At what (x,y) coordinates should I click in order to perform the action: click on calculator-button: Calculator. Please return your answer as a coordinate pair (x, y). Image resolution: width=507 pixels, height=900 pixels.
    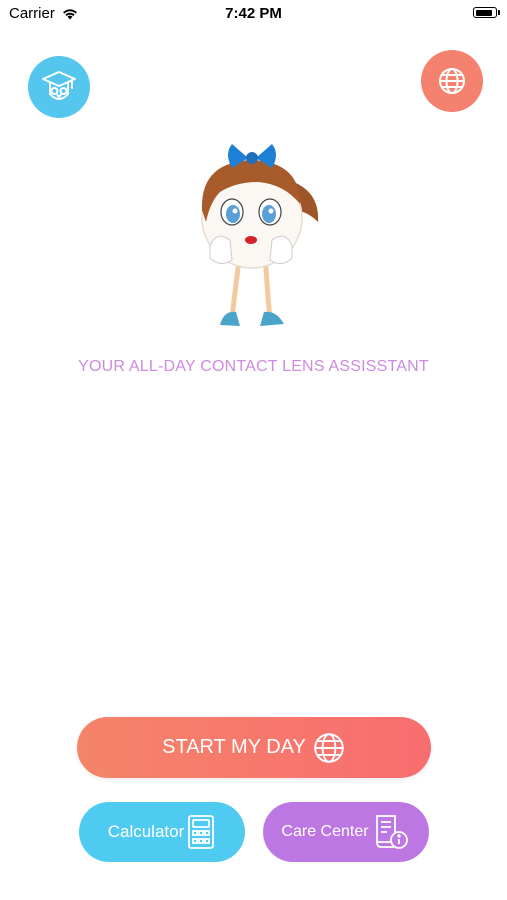
    Looking at the image, I should click on (162, 832).